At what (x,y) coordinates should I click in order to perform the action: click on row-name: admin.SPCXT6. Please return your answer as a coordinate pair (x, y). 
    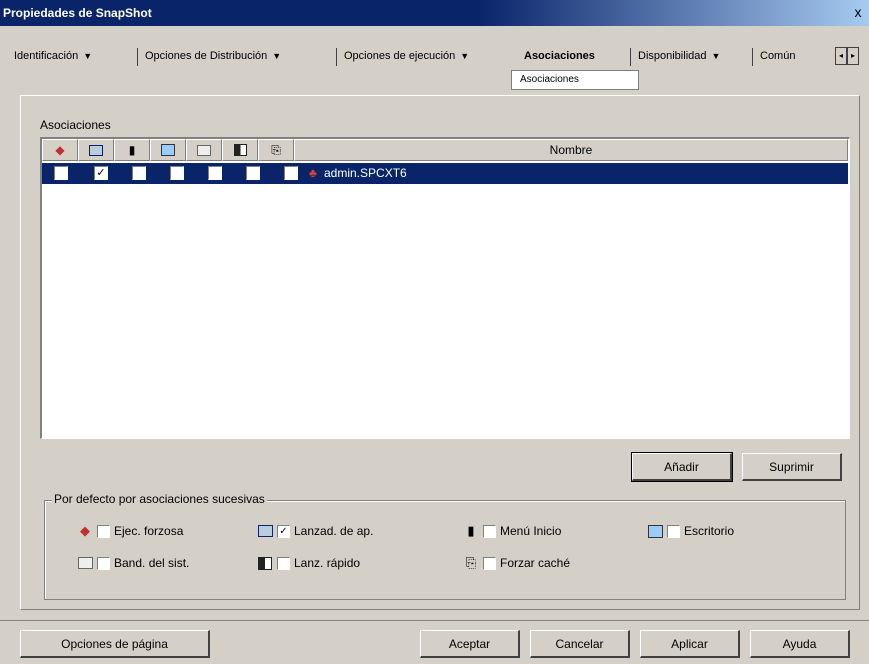
    Looking at the image, I should click on (365, 173).